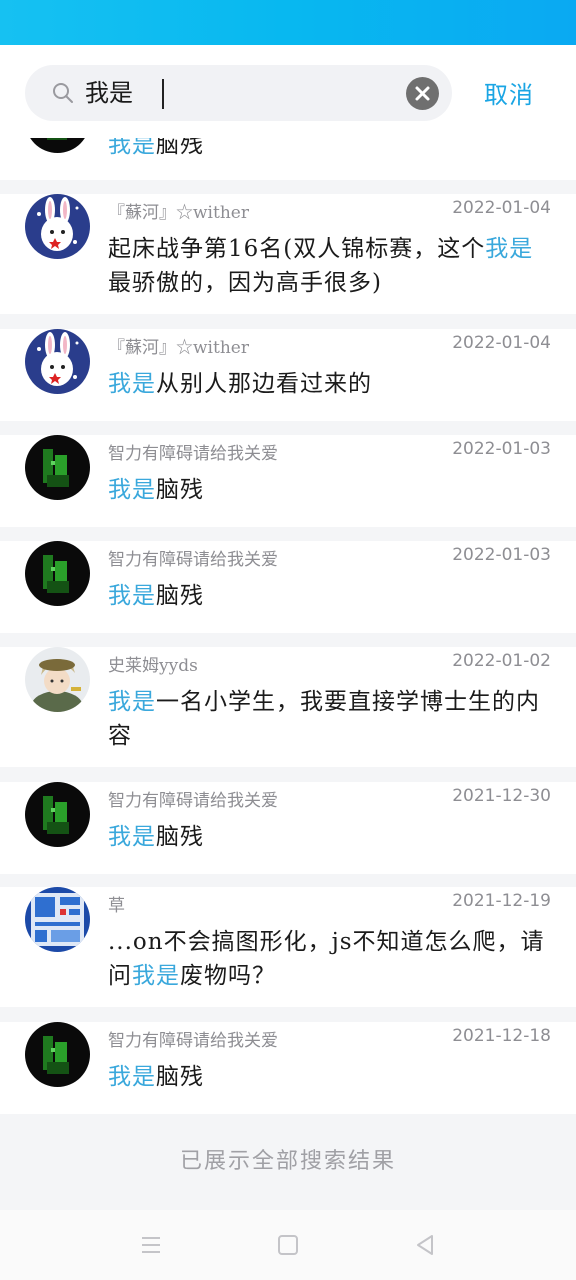  I want to click on result-card: 『蘇河』☆wither 2022-01-04 我是从别人那边看过来的, so click(288, 375).